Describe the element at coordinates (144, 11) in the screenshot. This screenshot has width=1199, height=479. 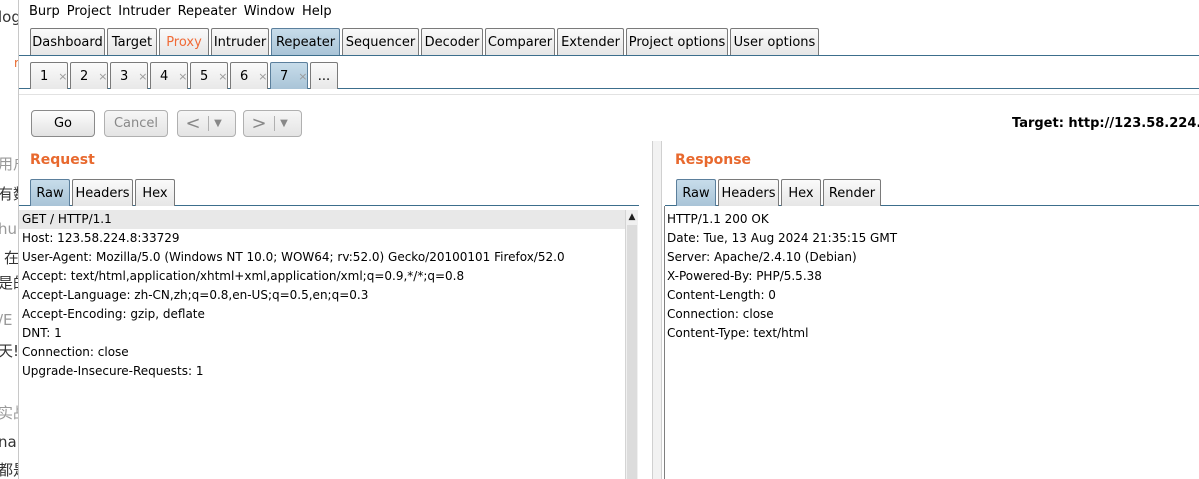
I see `menu-intruder: Intruder` at that location.